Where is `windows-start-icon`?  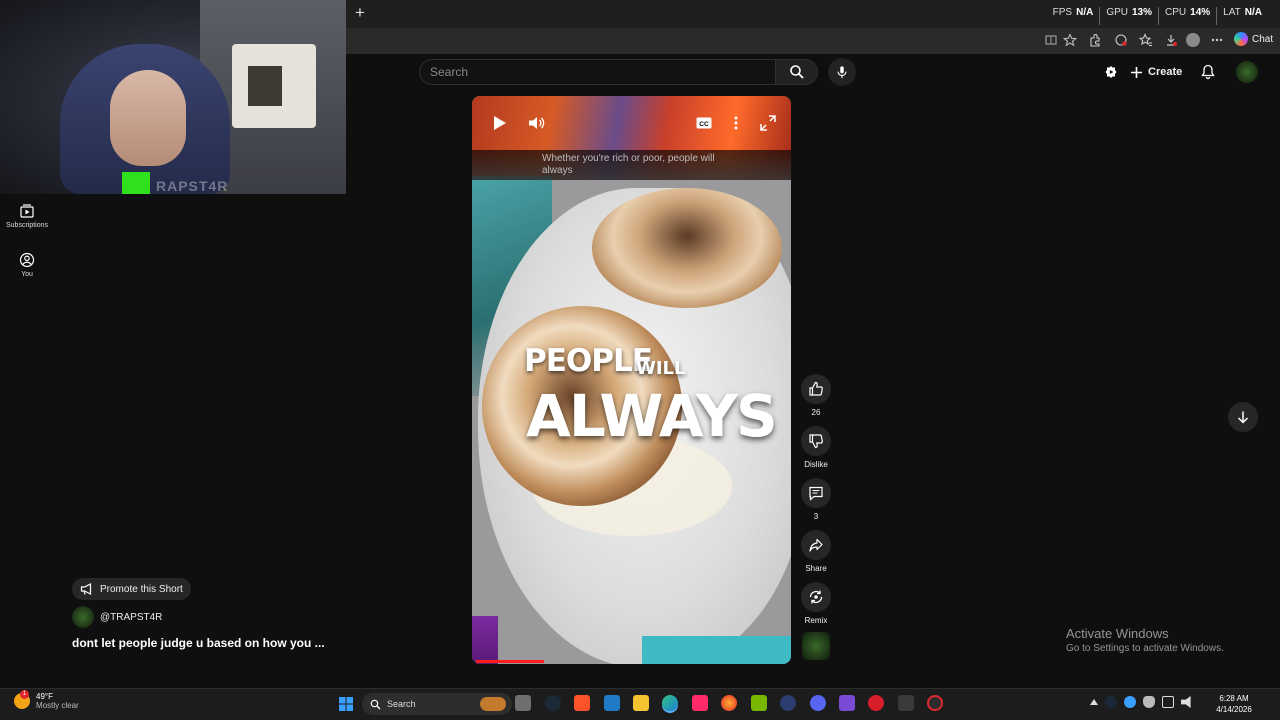
windows-start-icon is located at coordinates (346, 704).